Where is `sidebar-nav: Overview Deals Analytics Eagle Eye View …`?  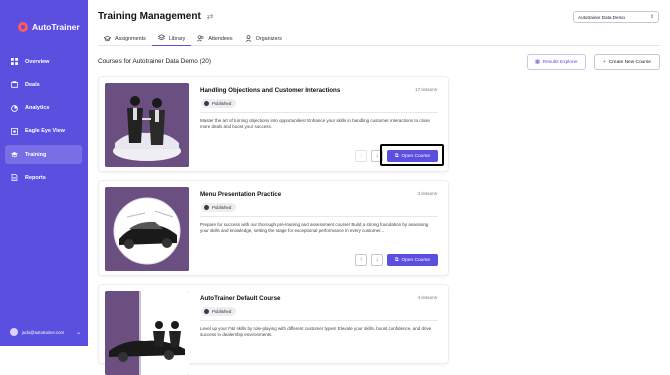
sidebar-nav: Overview Deals Analytics Eagle Eye View … is located at coordinates (43, 122).